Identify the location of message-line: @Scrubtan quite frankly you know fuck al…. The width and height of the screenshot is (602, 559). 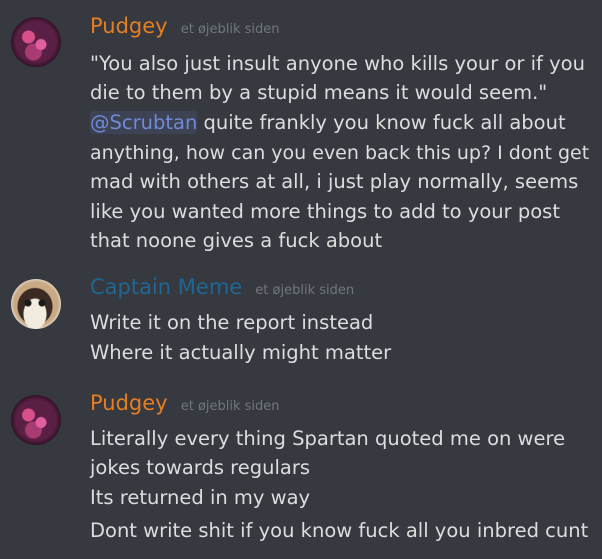
(328, 123).